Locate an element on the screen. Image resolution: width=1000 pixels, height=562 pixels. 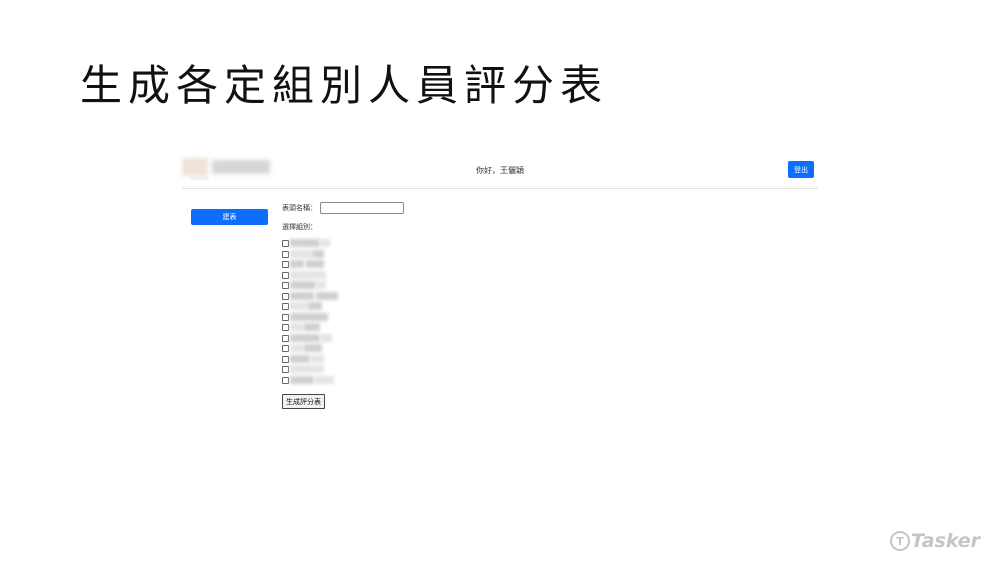
user-greeting: 你好，王儷穎 is located at coordinates (500, 170).